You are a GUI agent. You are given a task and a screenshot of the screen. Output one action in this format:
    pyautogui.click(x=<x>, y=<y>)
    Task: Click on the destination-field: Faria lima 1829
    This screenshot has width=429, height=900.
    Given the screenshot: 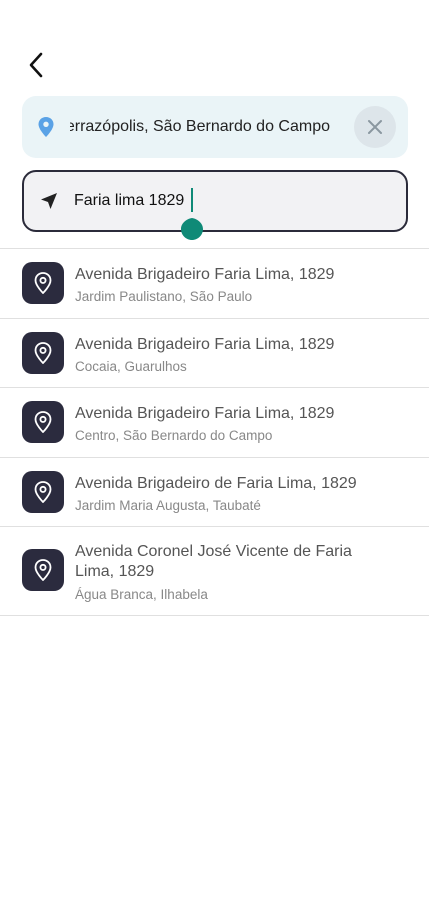 What is the action you would take?
    pyautogui.click(x=215, y=201)
    